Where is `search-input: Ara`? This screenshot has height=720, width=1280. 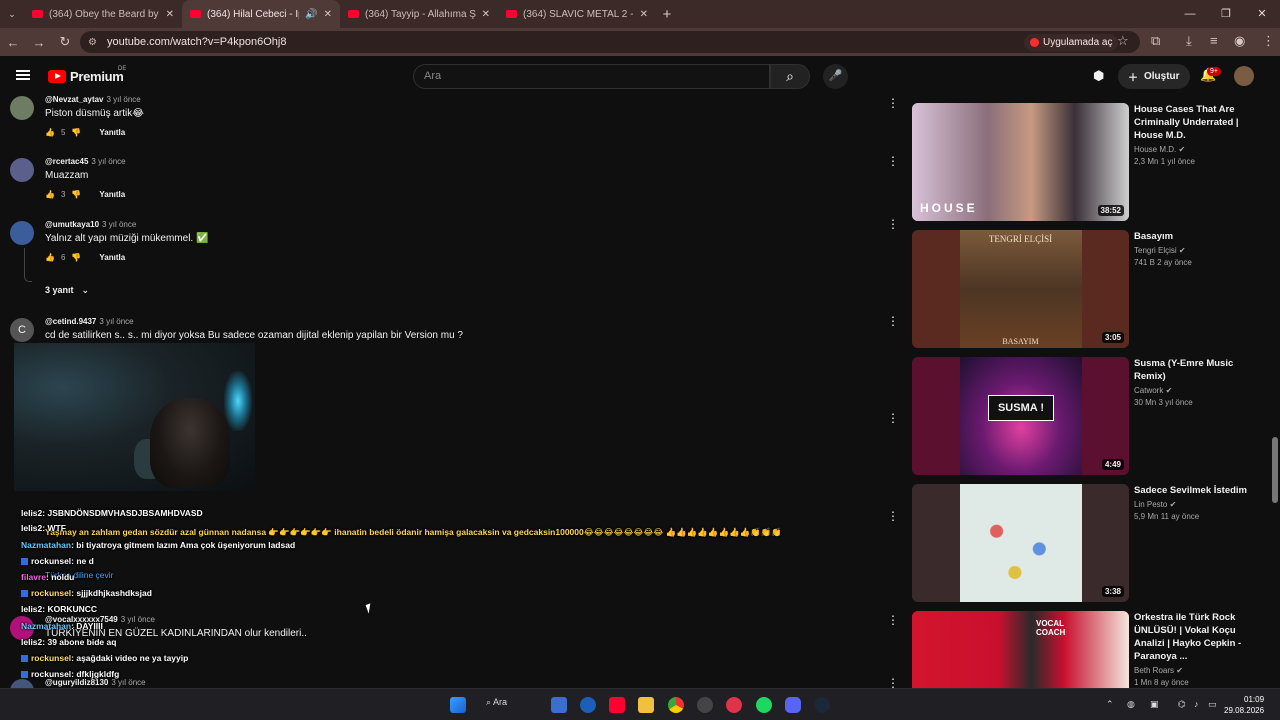 search-input: Ara is located at coordinates (591, 76).